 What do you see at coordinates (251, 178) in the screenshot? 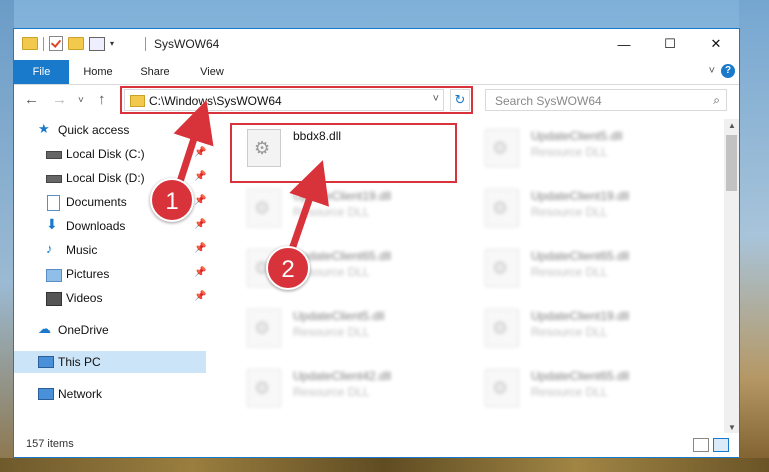
I see `annotation-arrows` at bounding box center [251, 178].